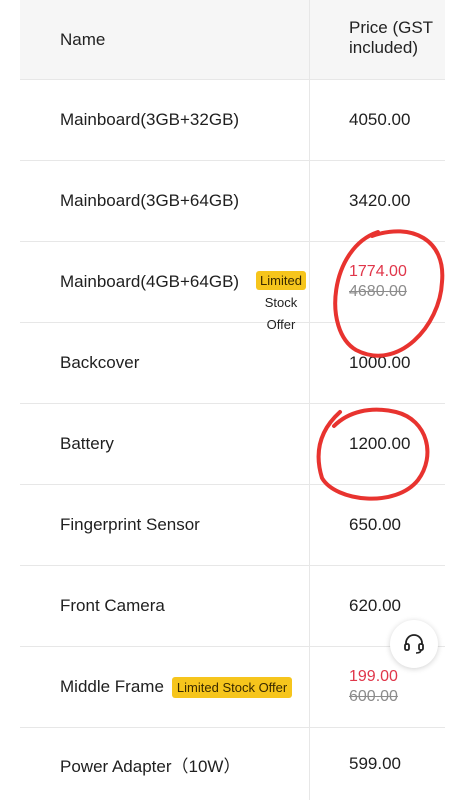 The height and width of the screenshot is (800, 465). What do you see at coordinates (150, 200) in the screenshot?
I see `part-name: Mainboard(3GB+64GB)` at bounding box center [150, 200].